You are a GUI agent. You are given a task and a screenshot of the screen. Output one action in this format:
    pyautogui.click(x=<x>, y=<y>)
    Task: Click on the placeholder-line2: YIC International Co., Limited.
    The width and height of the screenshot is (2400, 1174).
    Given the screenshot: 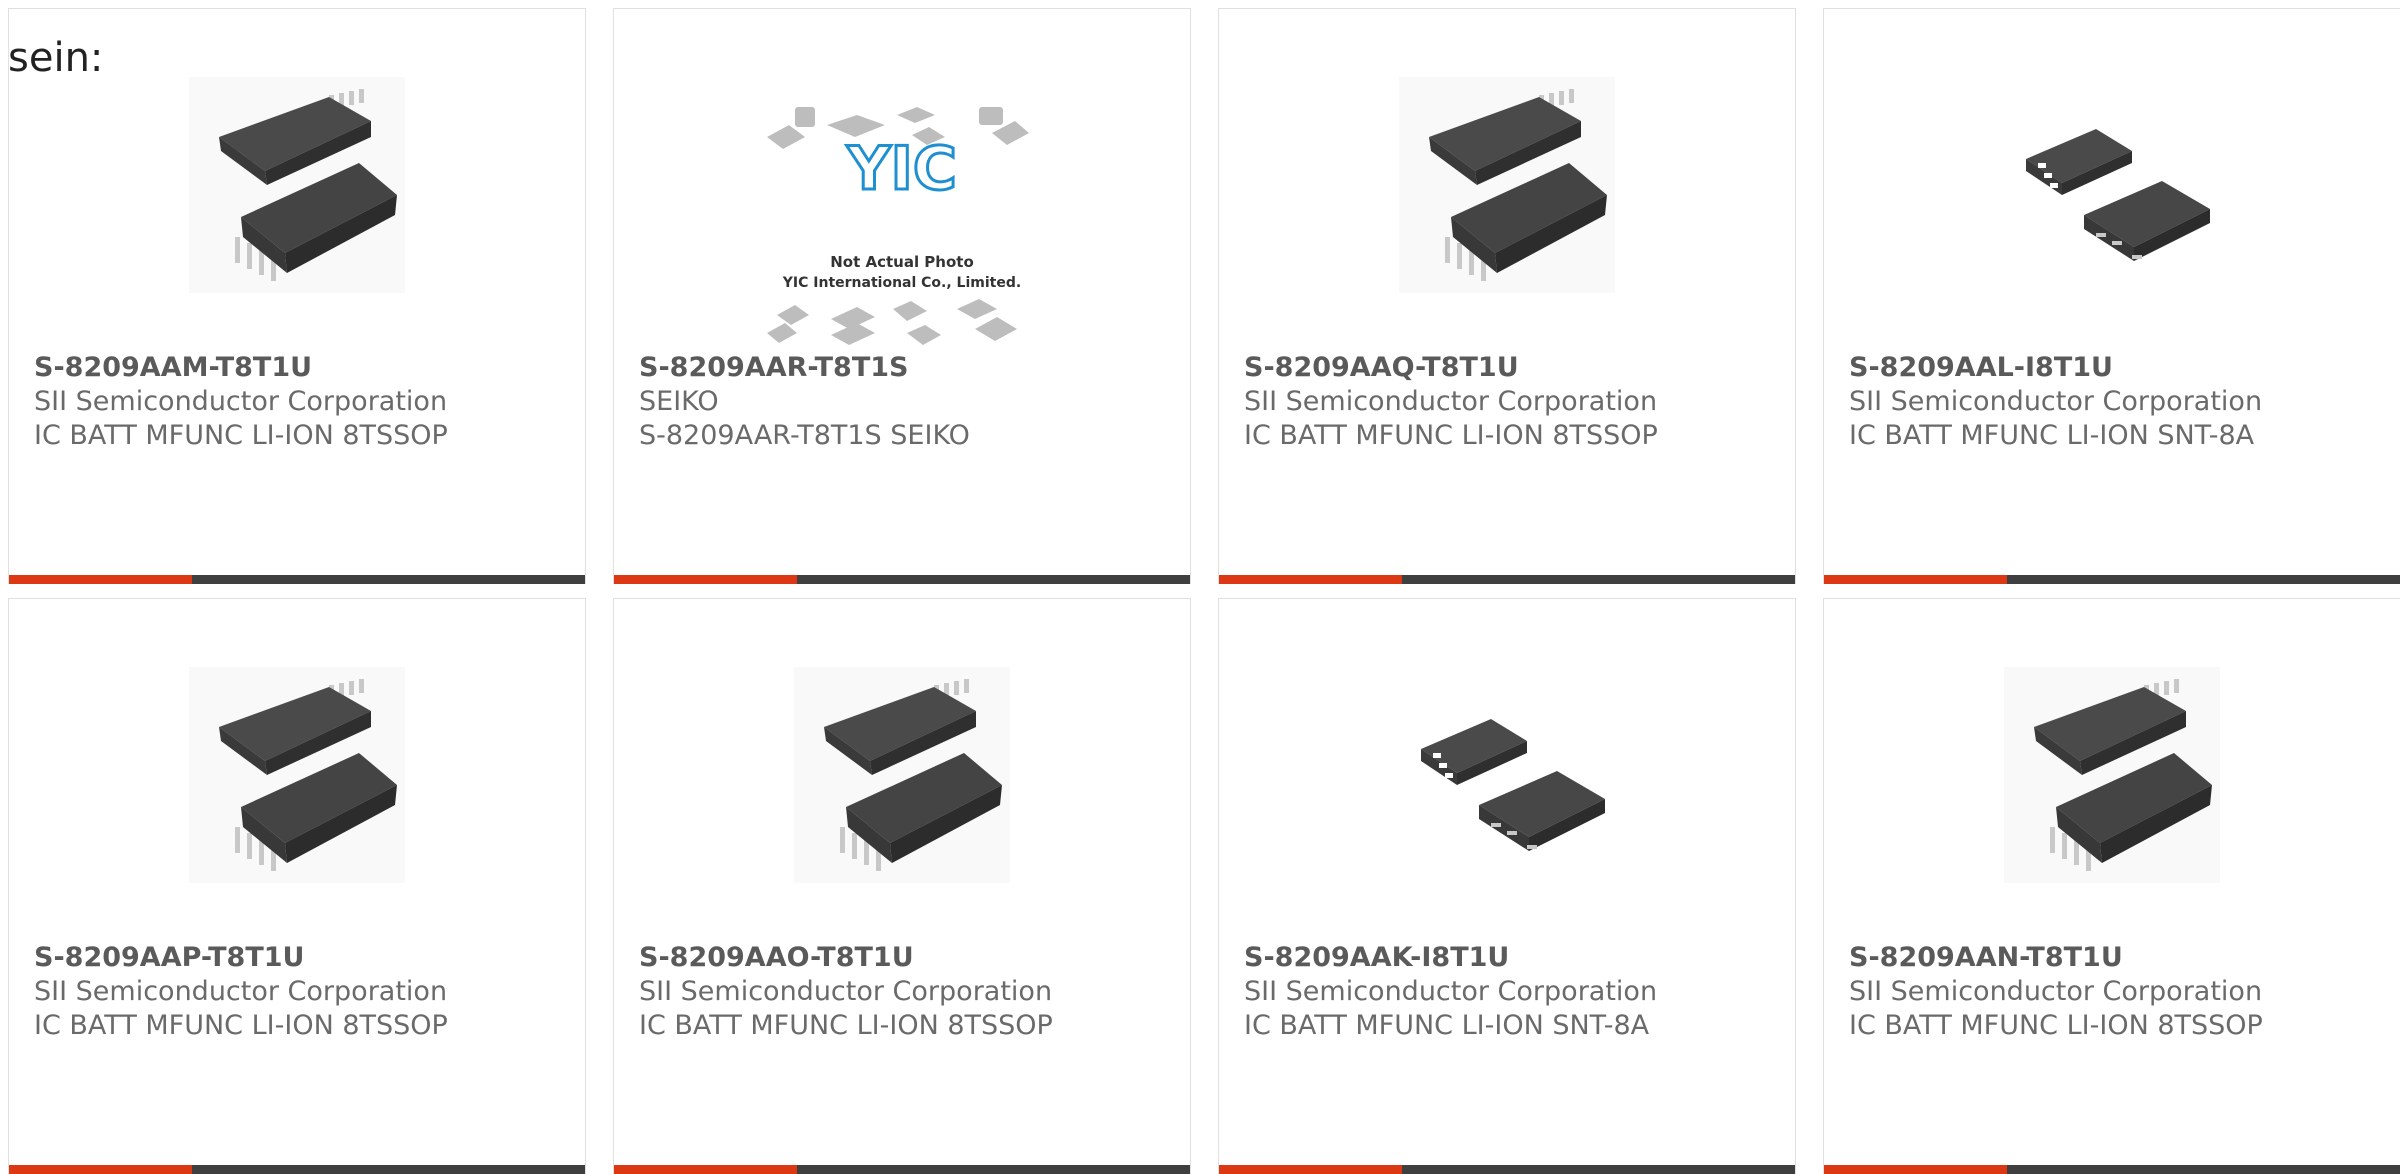 What is the action you would take?
    pyautogui.click(x=901, y=283)
    